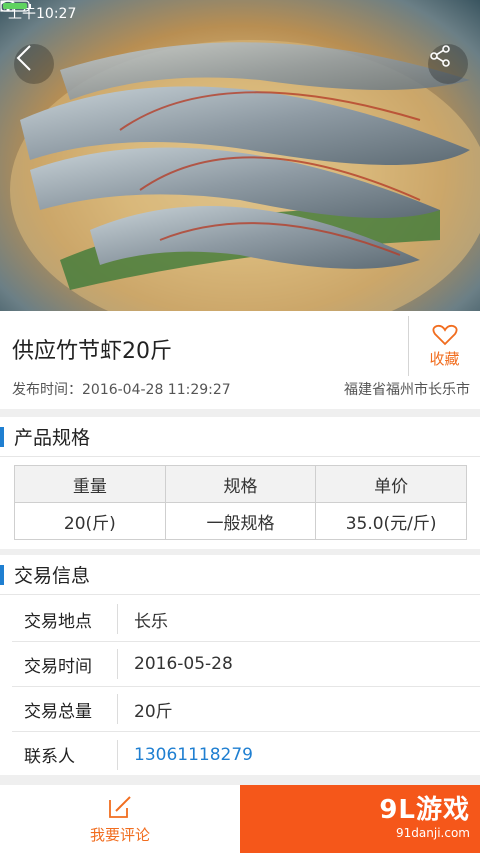  I want to click on back-button, so click(34, 64).